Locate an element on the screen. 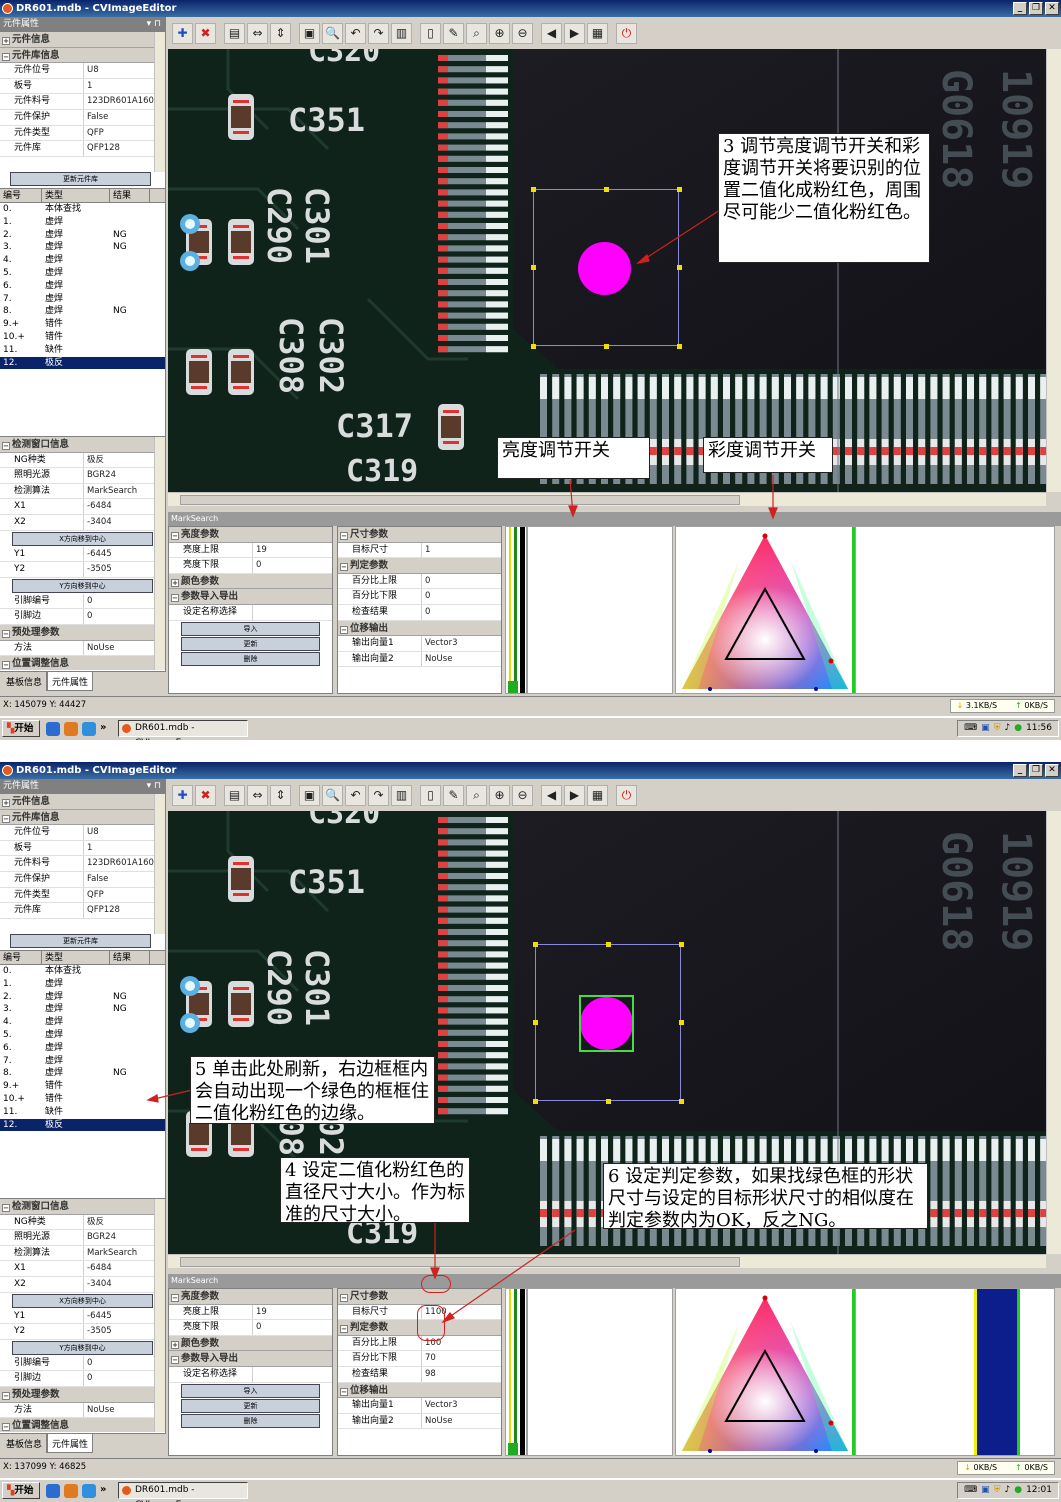 Image resolution: width=1061 pixels, height=1502 pixels. list-item: 12. 极反 is located at coordinates (82, 363).